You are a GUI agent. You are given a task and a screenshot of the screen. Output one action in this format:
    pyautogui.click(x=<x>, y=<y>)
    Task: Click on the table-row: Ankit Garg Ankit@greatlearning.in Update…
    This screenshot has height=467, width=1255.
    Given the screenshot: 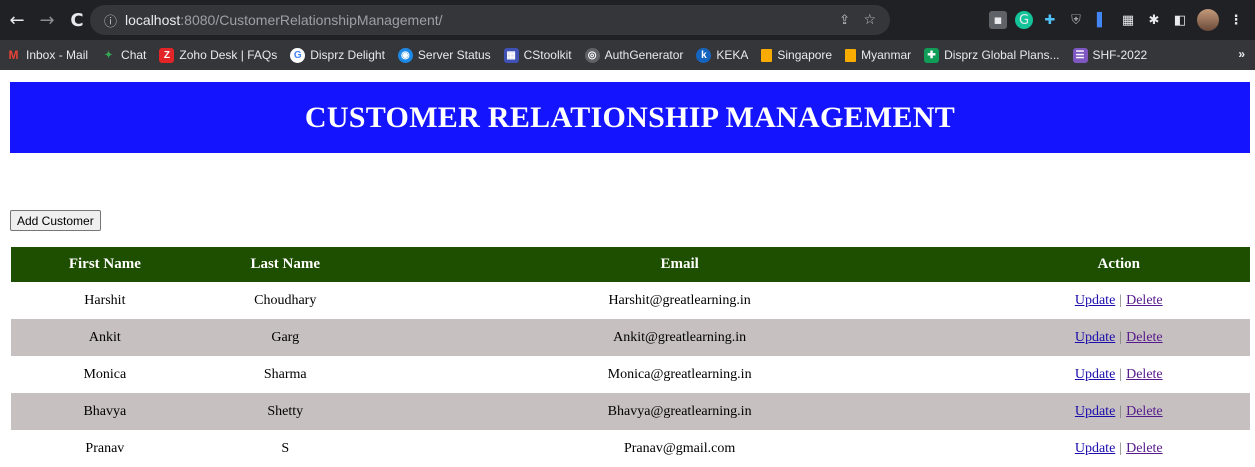 What is the action you would take?
    pyautogui.click(x=630, y=337)
    